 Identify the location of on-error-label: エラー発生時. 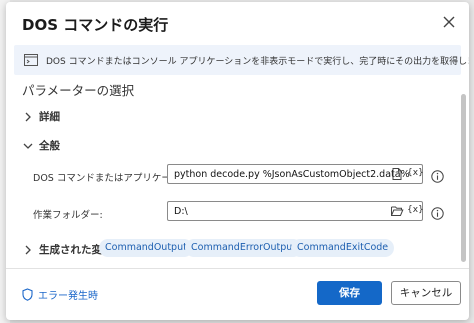
(68, 296).